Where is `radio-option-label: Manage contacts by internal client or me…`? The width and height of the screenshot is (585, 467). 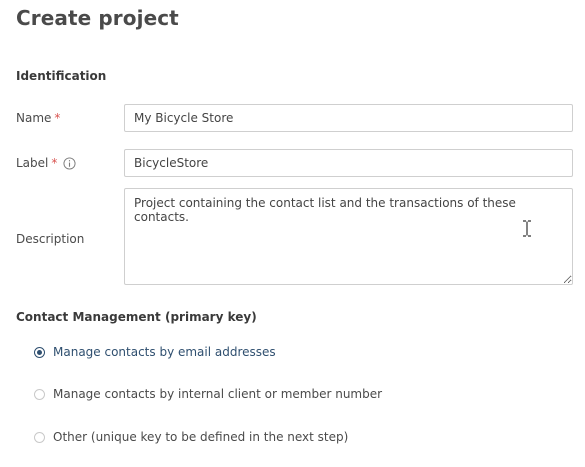 radio-option-label: Manage contacts by internal client or me… is located at coordinates (218, 394).